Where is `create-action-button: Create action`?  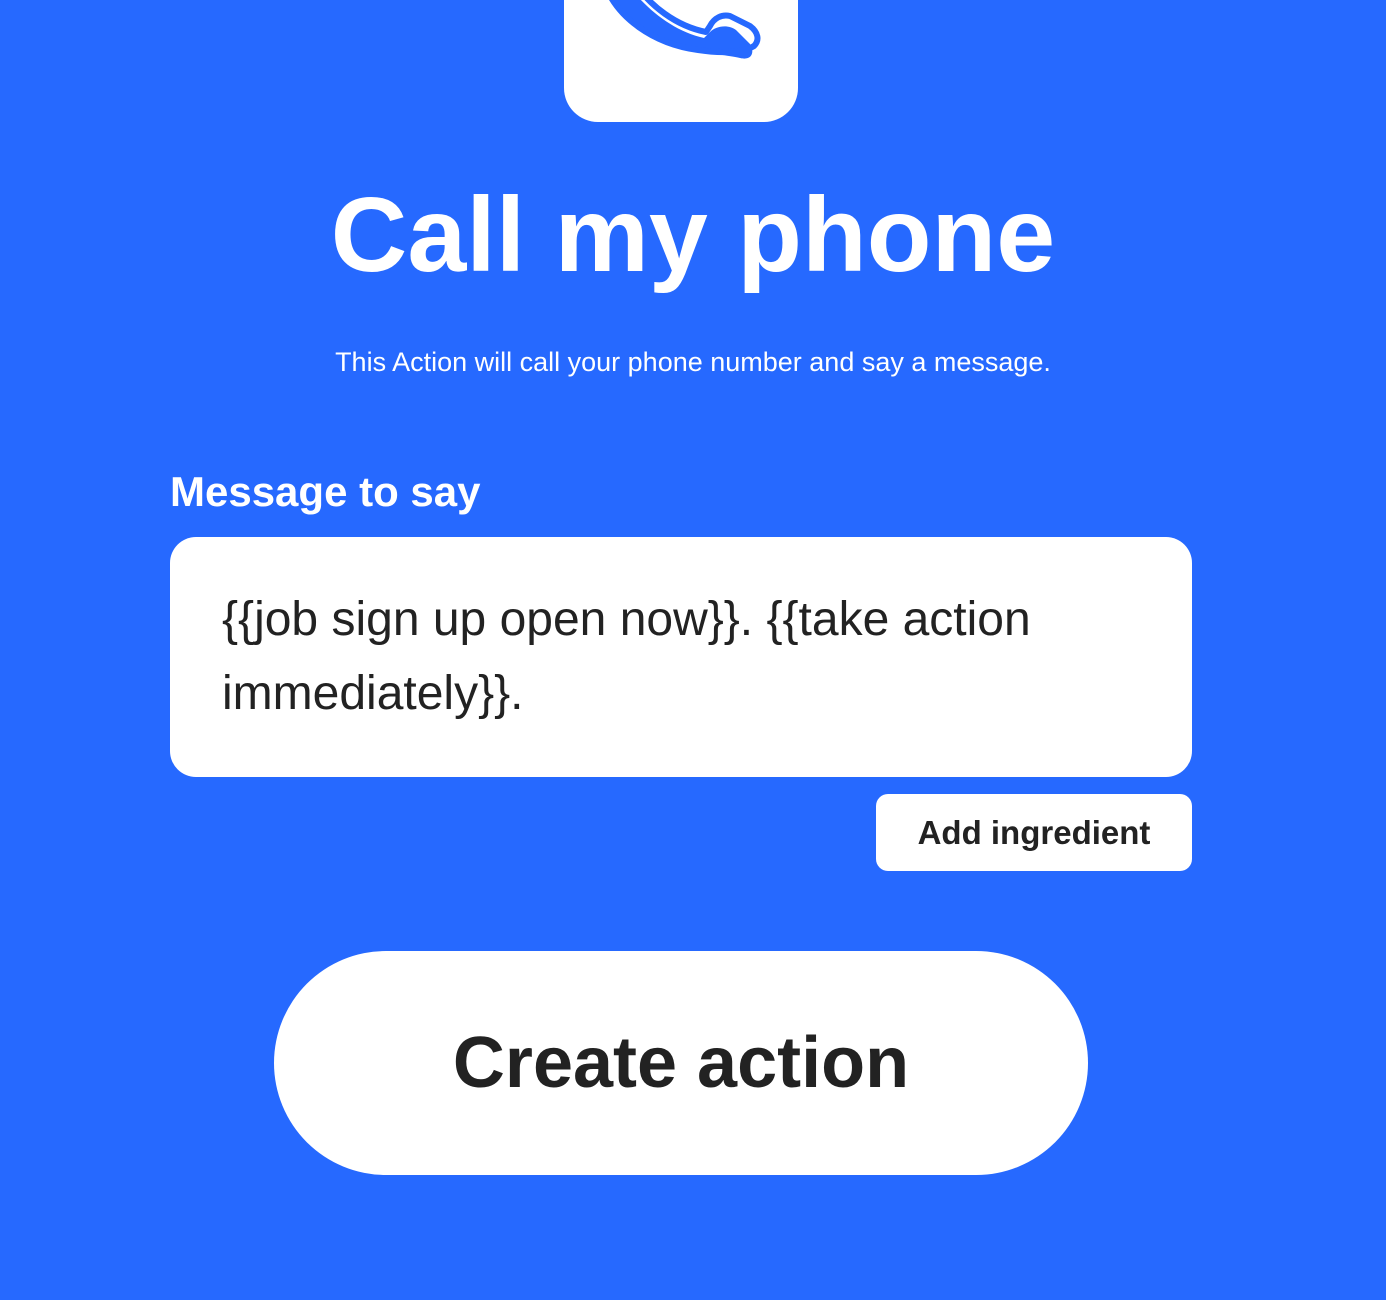
create-action-button: Create action is located at coordinates (681, 1063).